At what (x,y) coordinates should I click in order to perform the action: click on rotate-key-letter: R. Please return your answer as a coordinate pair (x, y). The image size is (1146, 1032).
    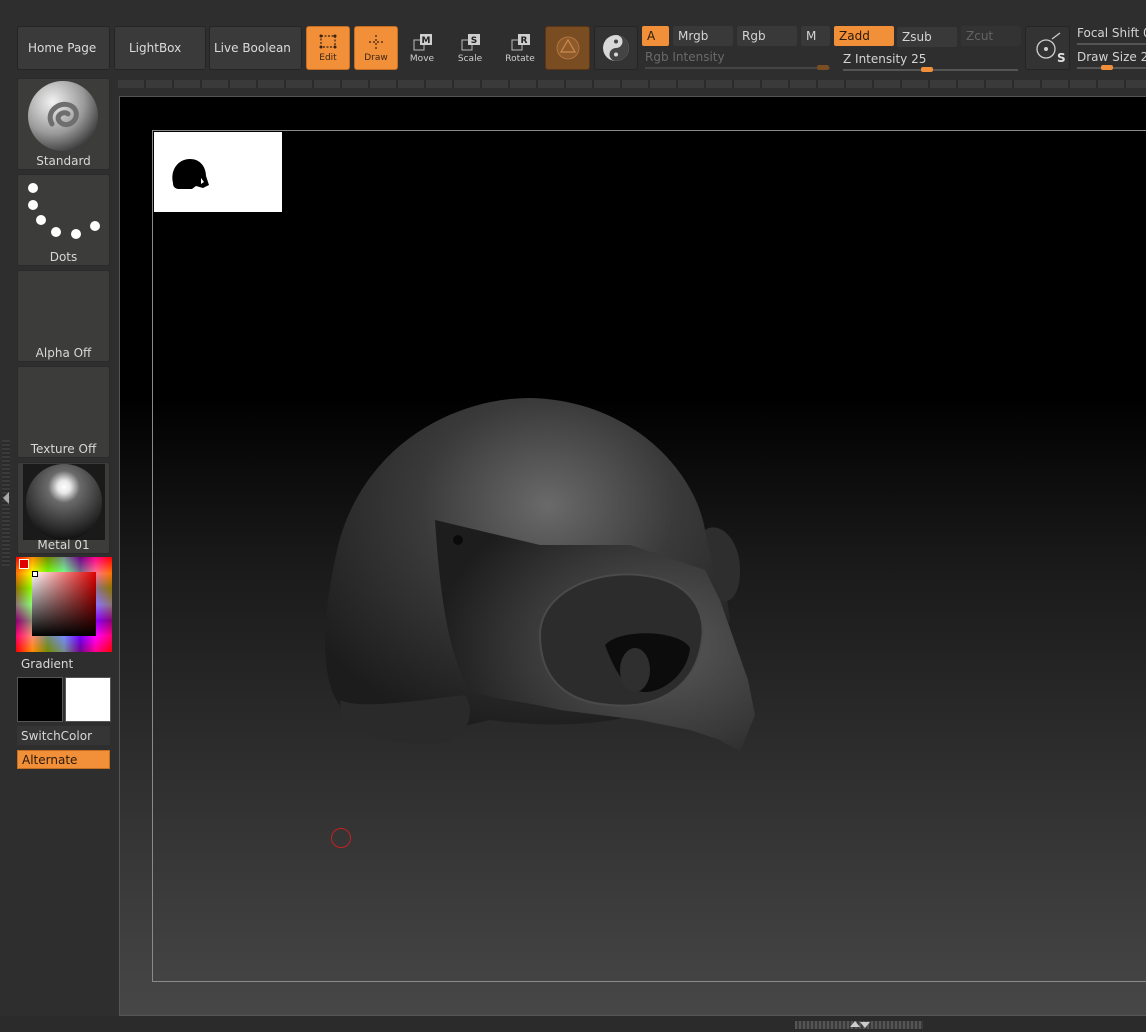
    Looking at the image, I should click on (524, 41).